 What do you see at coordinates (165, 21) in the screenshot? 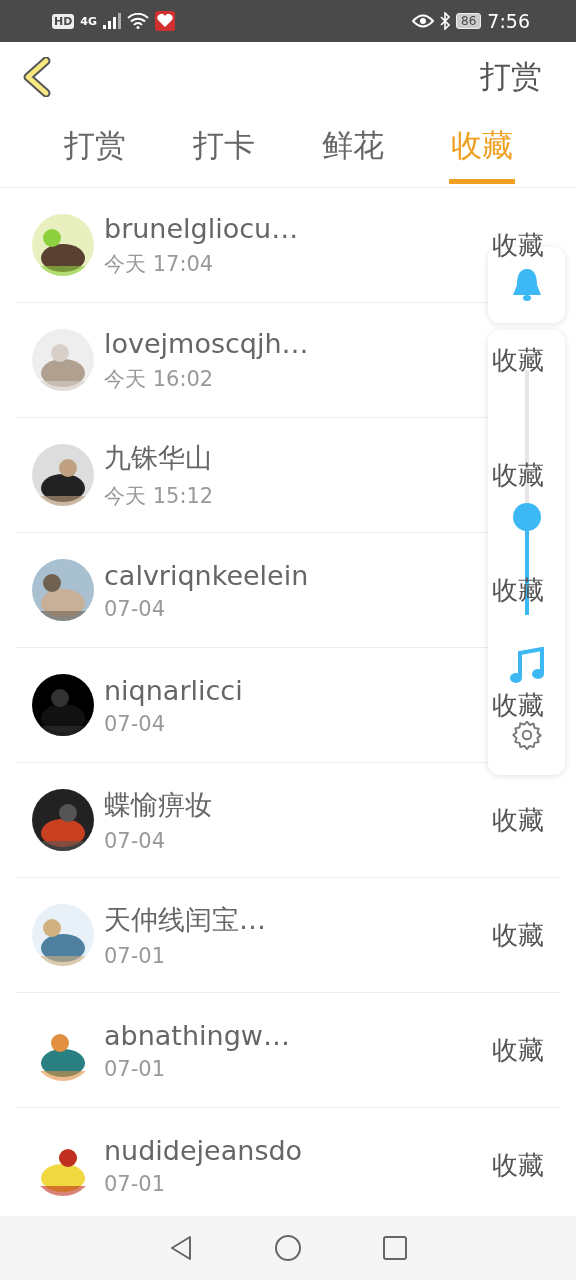
I see `heart-app-icon` at bounding box center [165, 21].